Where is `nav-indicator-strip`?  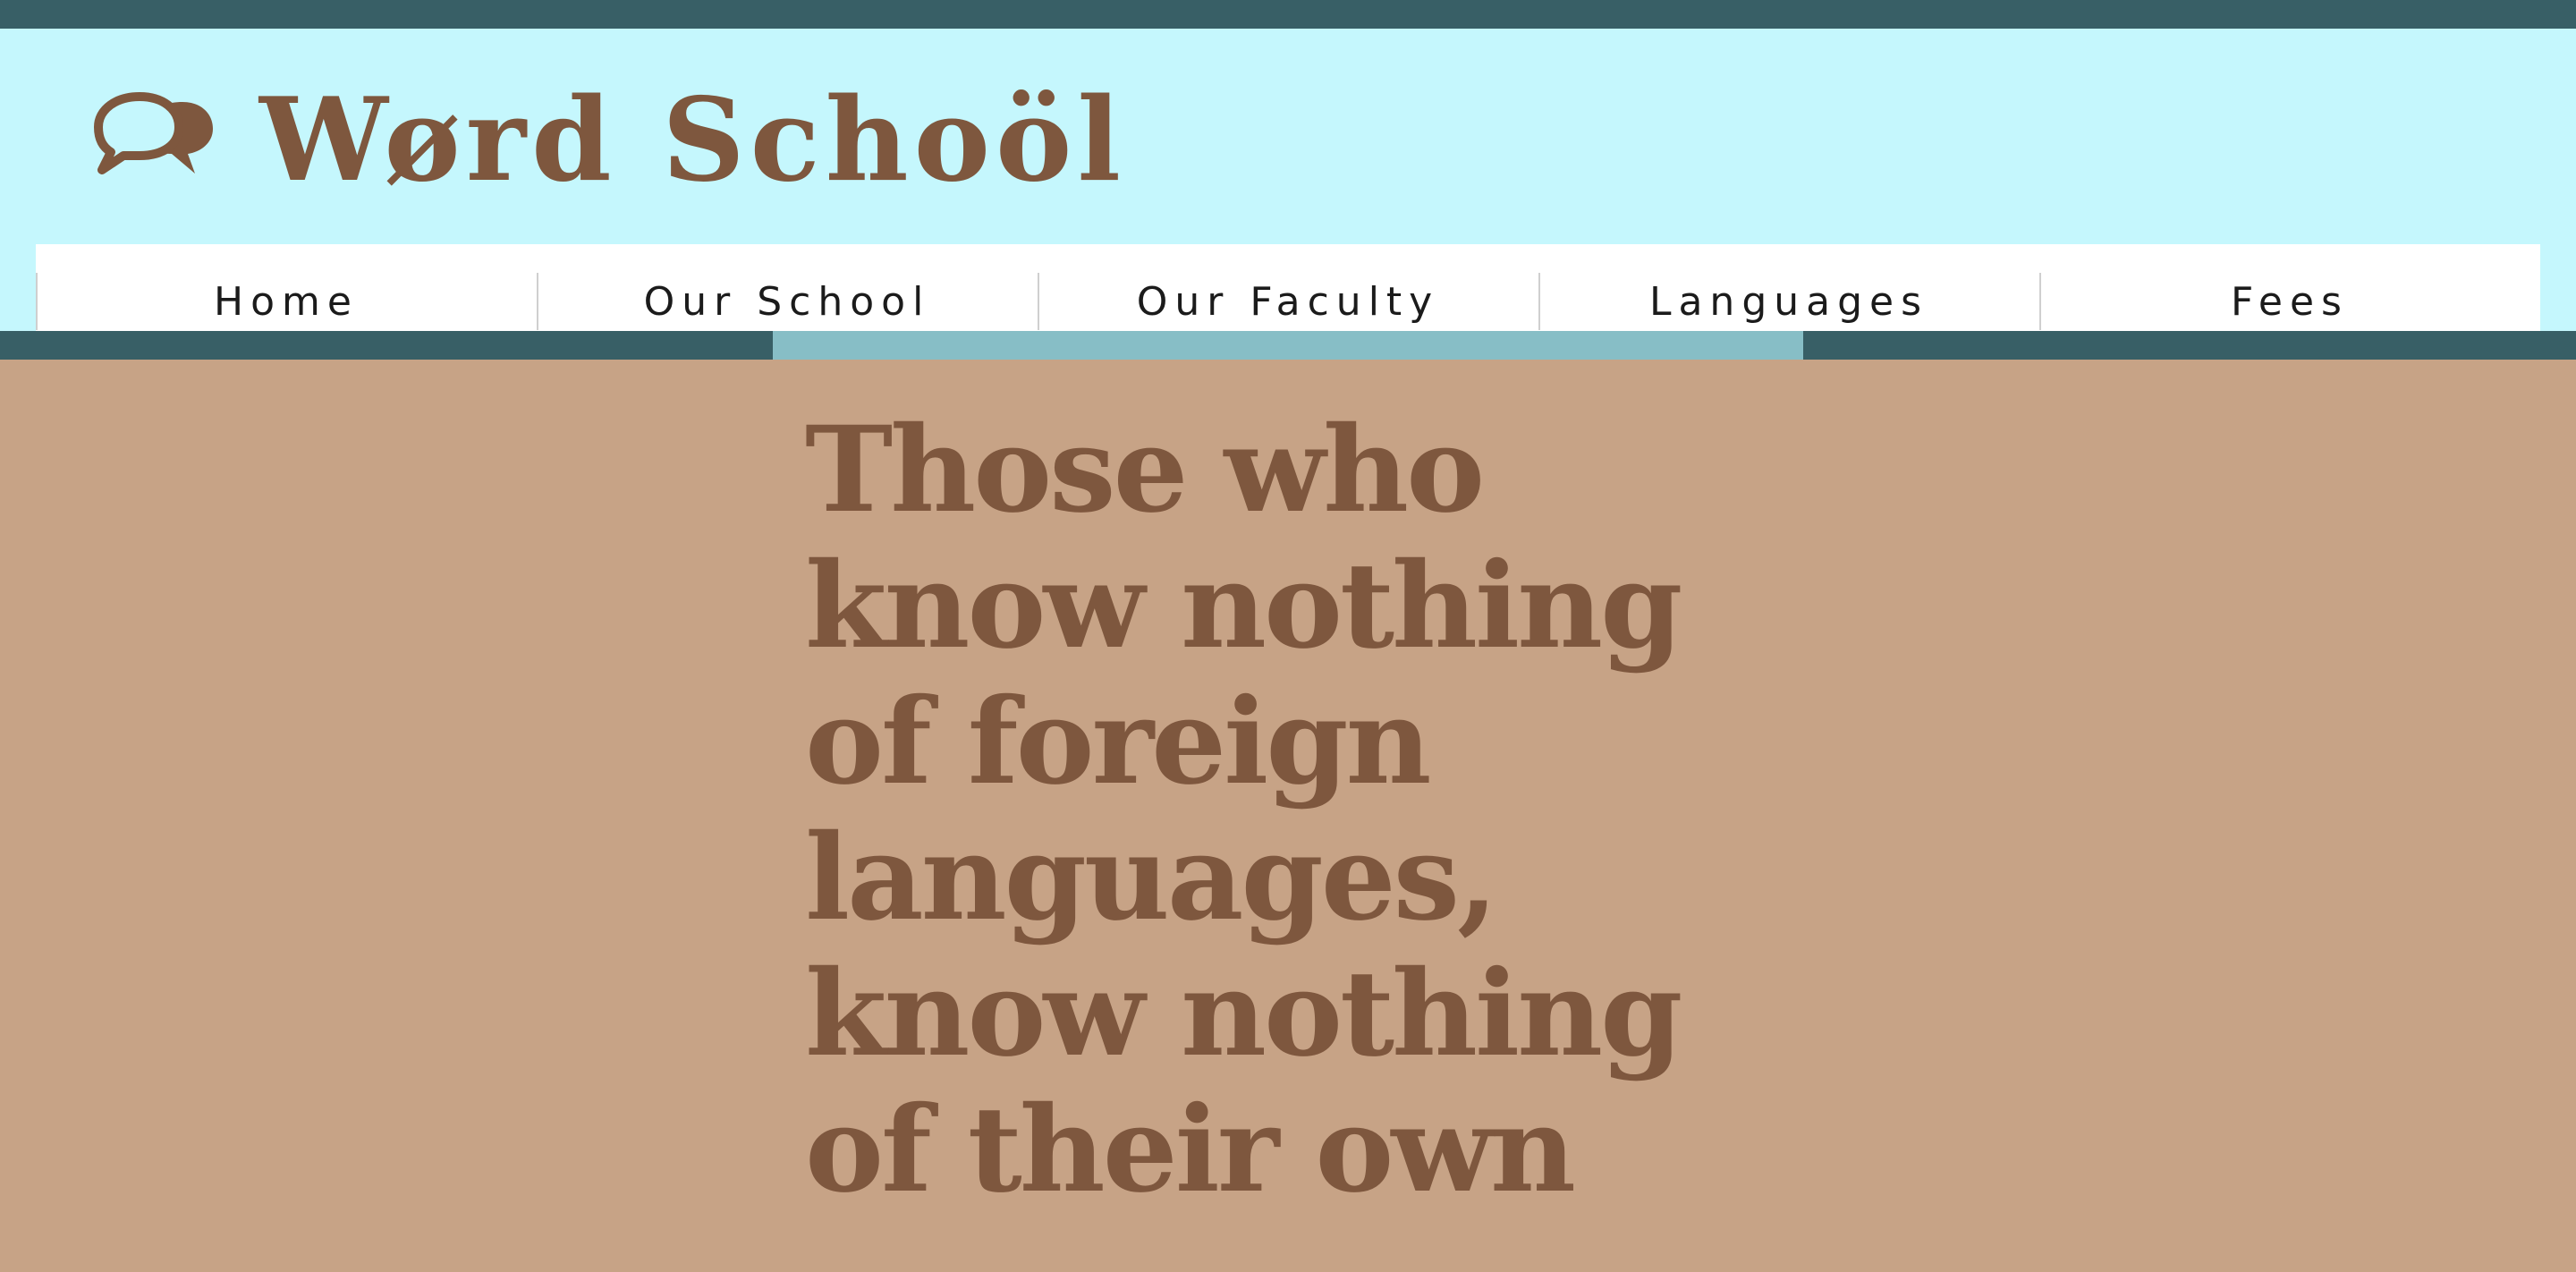 nav-indicator-strip is located at coordinates (1288, 345).